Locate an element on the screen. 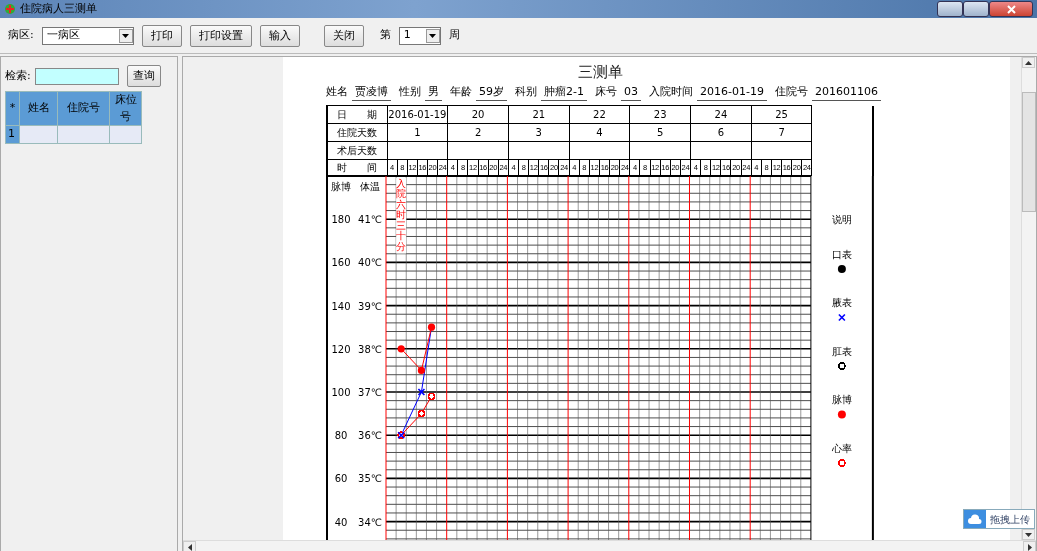  temperature-tick-label: 35℃ is located at coordinates (370, 479).